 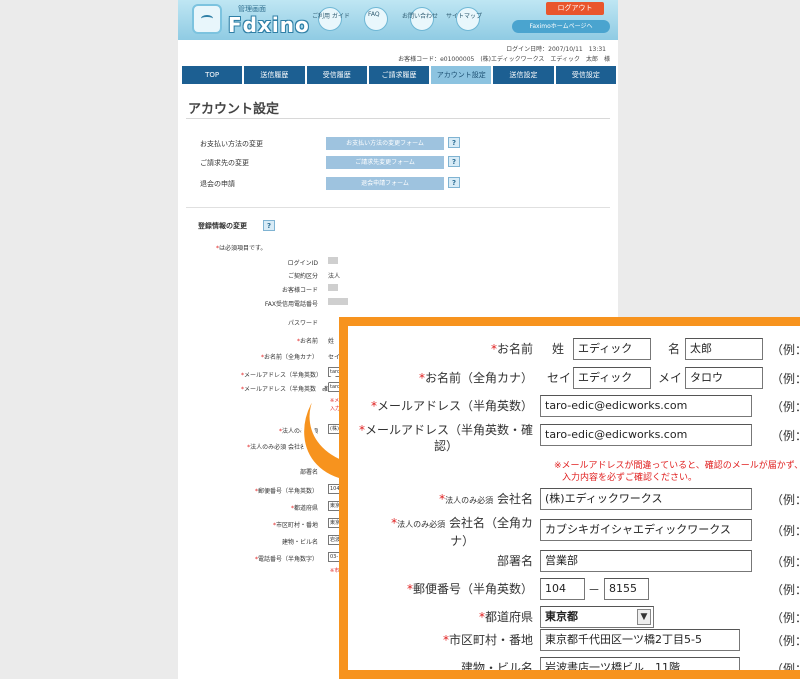 What do you see at coordinates (333, 260) in the screenshot?
I see `login-id-value` at bounding box center [333, 260].